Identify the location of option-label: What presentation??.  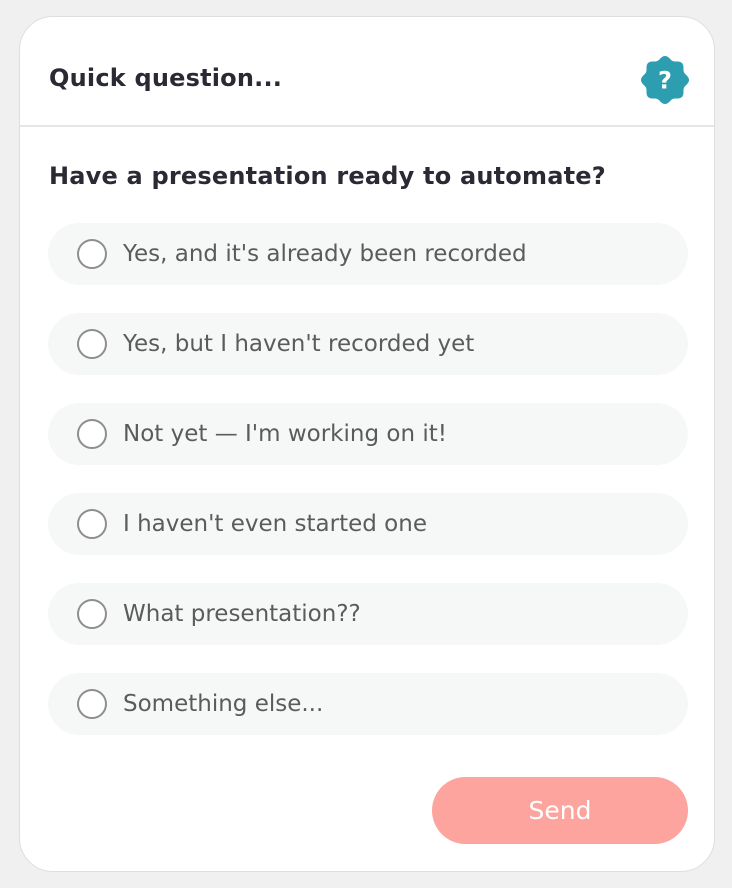
(242, 614).